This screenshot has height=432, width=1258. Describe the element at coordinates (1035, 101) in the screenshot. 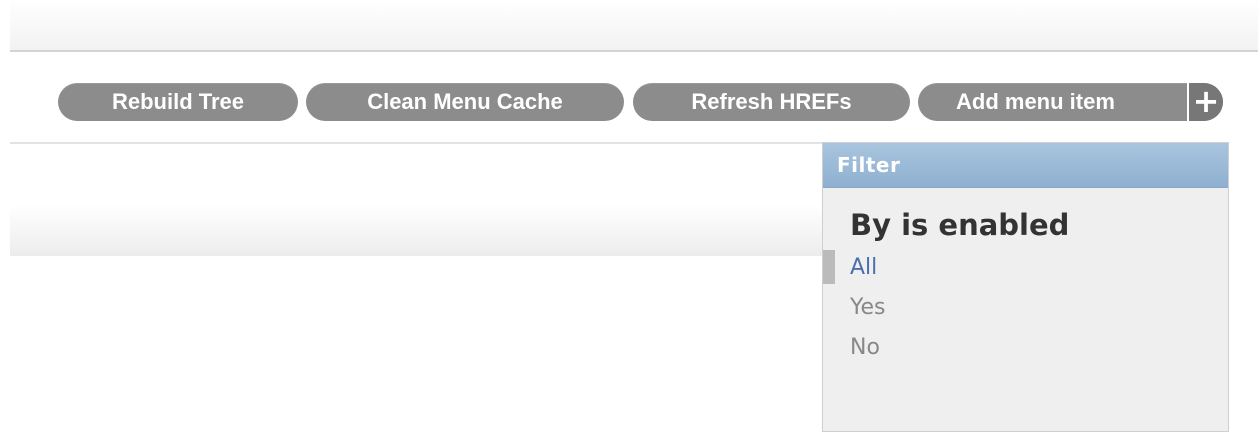

I see `add-menu-item-label: Add menu item` at that location.